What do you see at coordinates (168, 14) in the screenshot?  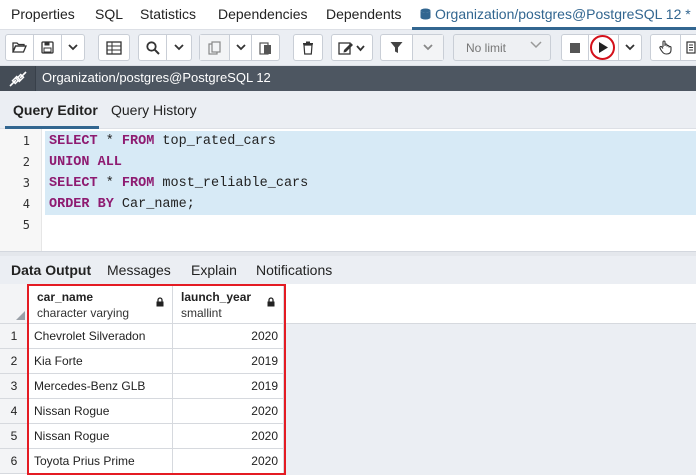 I see `tab-statistics: Statistics` at bounding box center [168, 14].